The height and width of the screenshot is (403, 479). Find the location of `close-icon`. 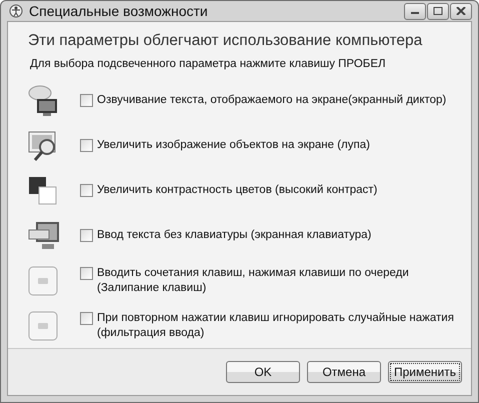

close-icon is located at coordinates (461, 11).